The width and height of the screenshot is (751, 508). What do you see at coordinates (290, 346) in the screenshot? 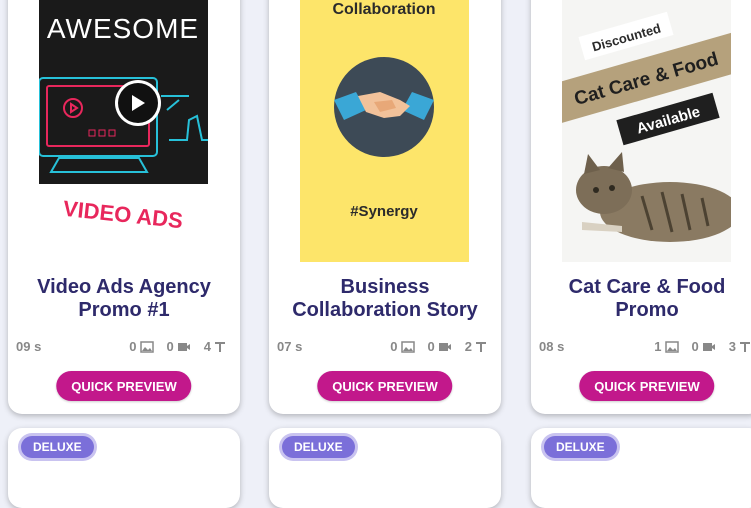
I see `duration-label: 07 s` at bounding box center [290, 346].